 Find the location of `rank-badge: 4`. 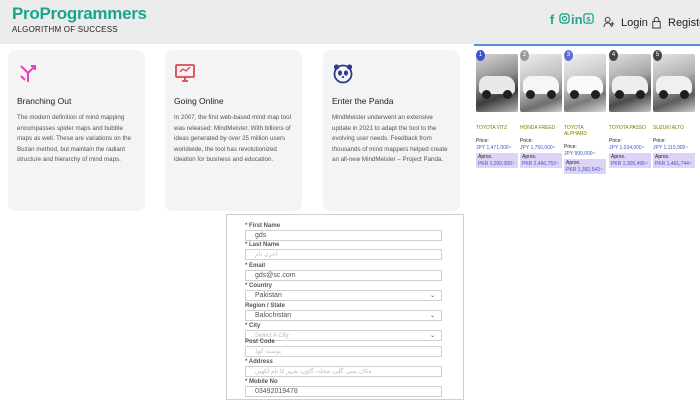

rank-badge: 4 is located at coordinates (613, 55).